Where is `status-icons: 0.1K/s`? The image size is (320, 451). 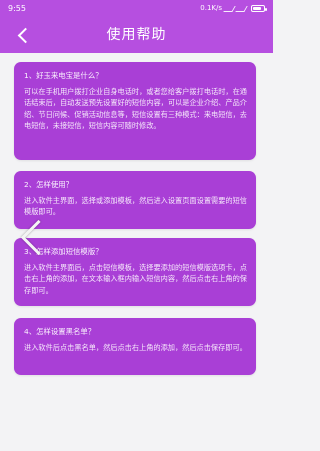
status-icons: 0.1K/s is located at coordinates (233, 8).